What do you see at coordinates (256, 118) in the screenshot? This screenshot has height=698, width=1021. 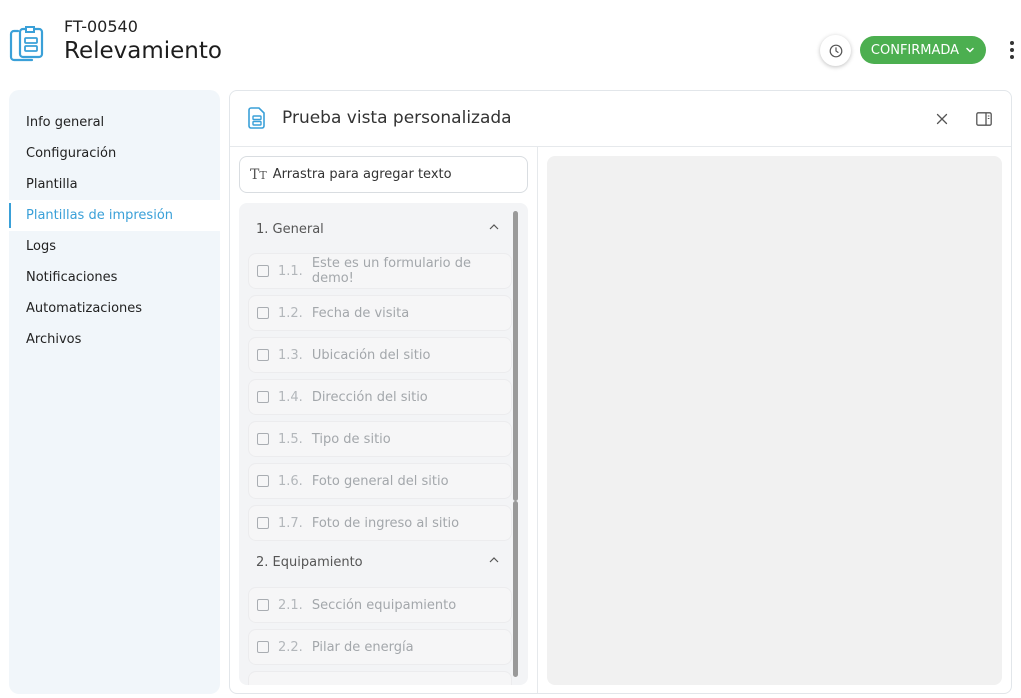 I see `document-icon` at bounding box center [256, 118].